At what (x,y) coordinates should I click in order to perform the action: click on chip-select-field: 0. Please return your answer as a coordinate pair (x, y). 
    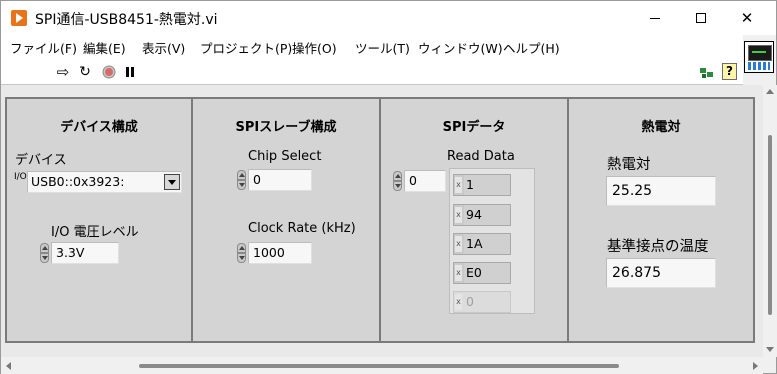
    Looking at the image, I should click on (280, 180).